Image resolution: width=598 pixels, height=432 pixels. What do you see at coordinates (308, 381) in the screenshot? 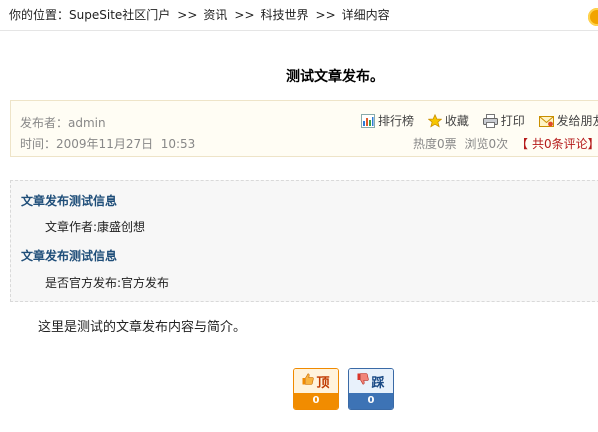
I see `thumbs-up-icon` at bounding box center [308, 381].